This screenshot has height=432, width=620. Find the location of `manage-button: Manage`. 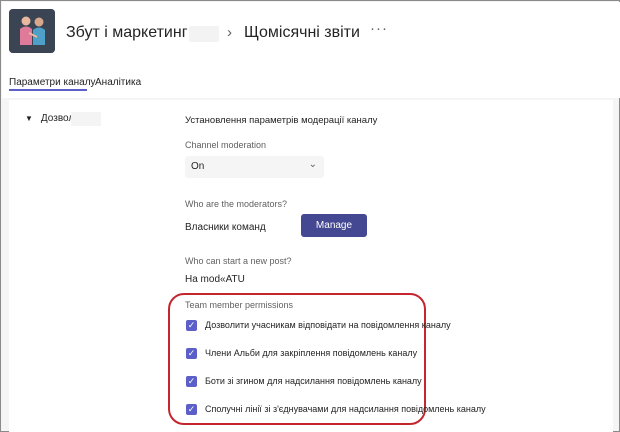

manage-button: Manage is located at coordinates (334, 225).